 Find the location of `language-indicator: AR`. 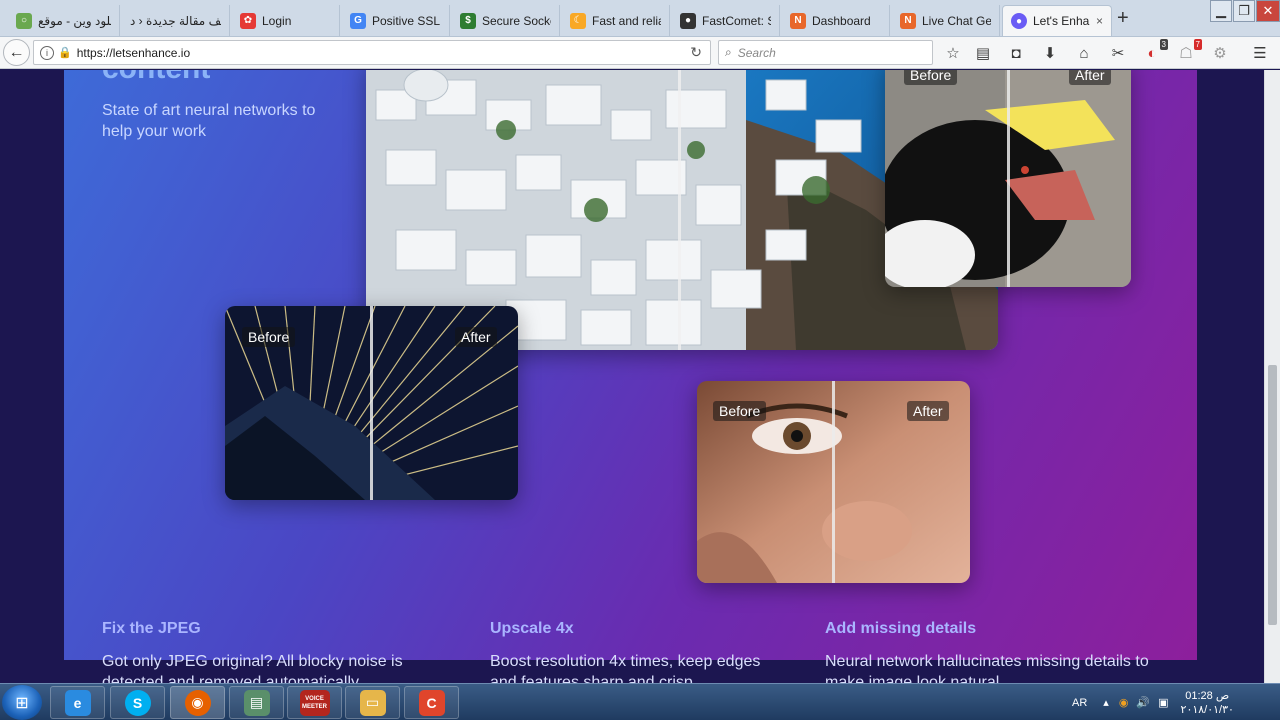

language-indicator: AR is located at coordinates (1079, 703).